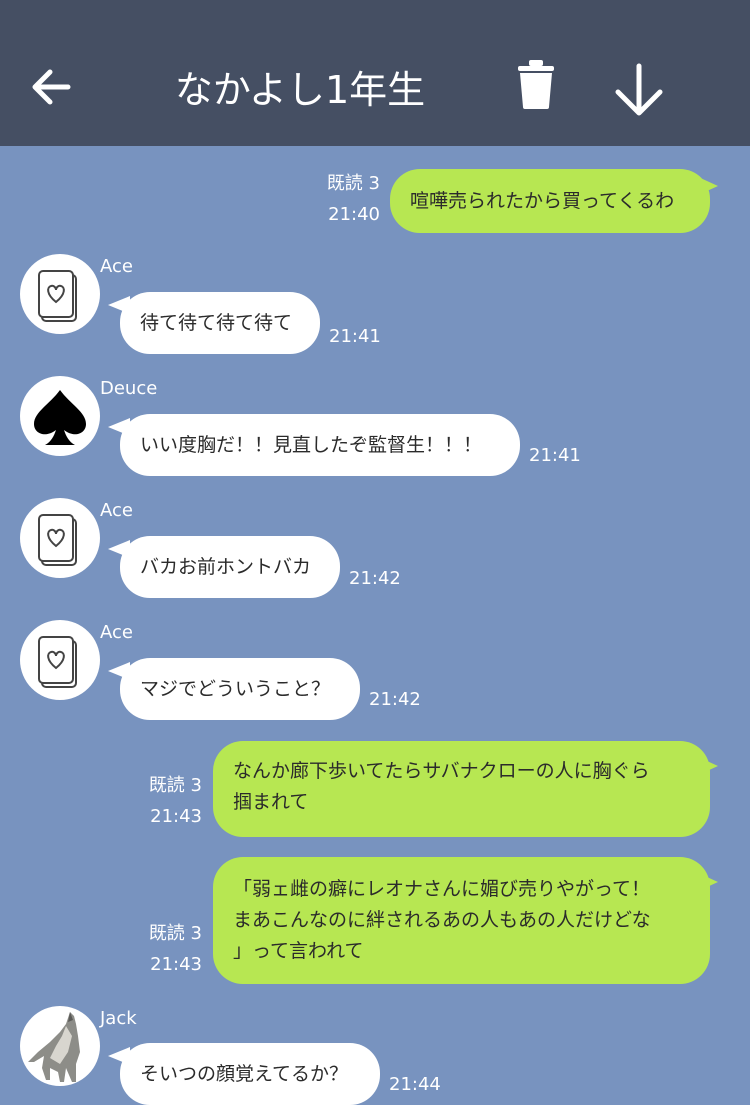 Image resolution: width=750 pixels, height=1105 pixels. I want to click on trash-icon, so click(536, 84).